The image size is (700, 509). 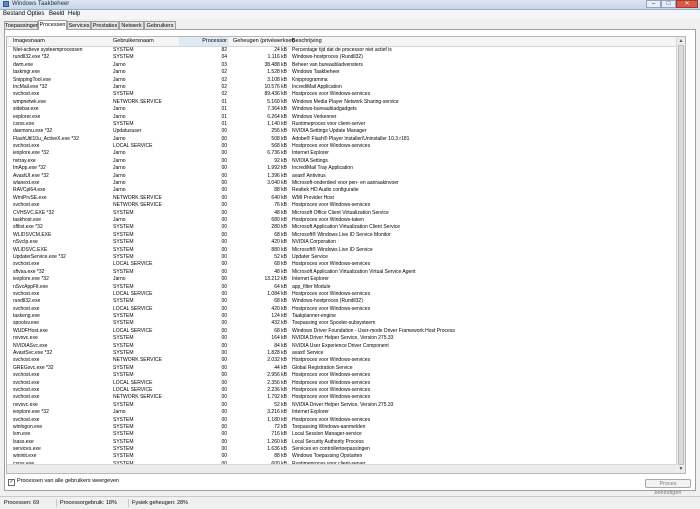 What do you see at coordinates (277, 412) in the screenshot?
I see `process-memory: 3.216 kB` at bounding box center [277, 412].